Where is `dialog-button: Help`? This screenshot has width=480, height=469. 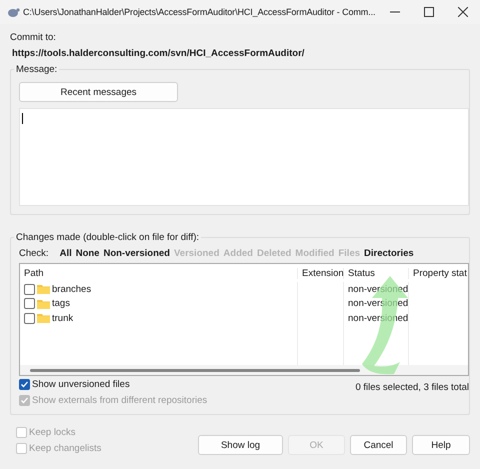
dialog-button: Help is located at coordinates (441, 445).